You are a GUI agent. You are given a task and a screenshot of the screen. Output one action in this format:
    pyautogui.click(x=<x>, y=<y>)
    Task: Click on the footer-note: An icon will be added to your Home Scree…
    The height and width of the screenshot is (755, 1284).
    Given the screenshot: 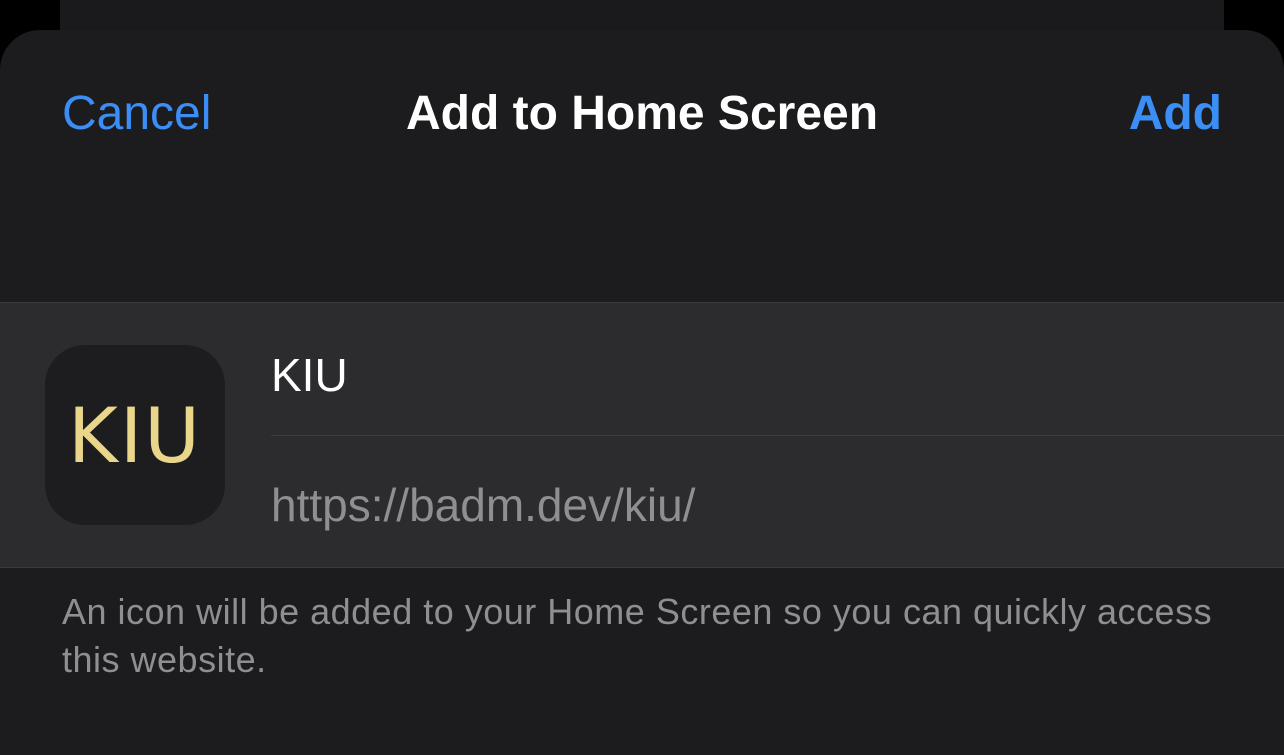 What is the action you would take?
    pyautogui.click(x=637, y=635)
    